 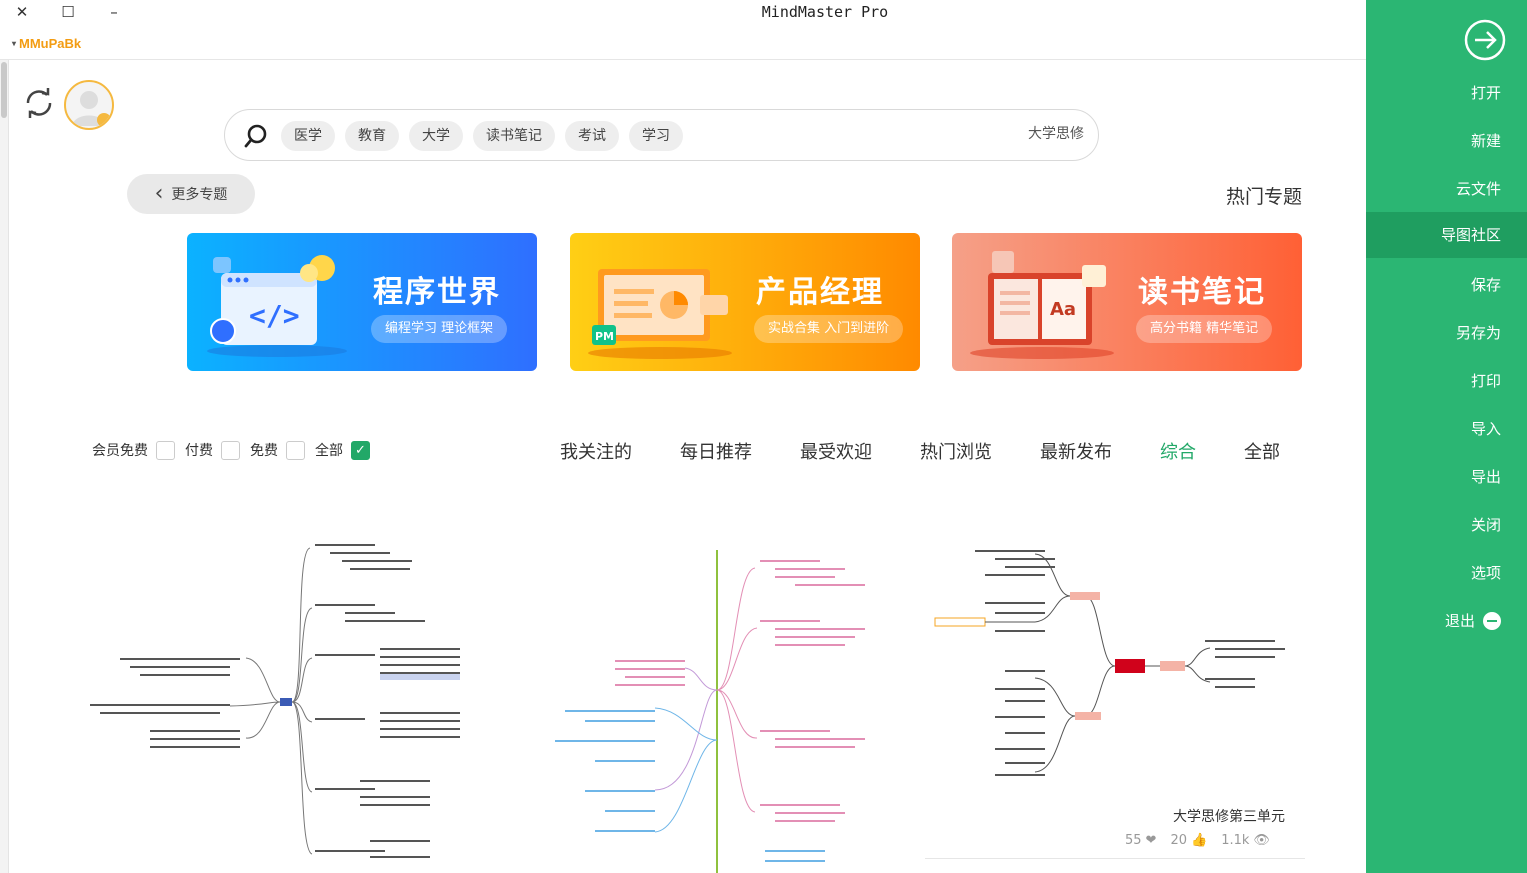 What do you see at coordinates (1262, 451) in the screenshot?
I see `tab-all: 全部` at bounding box center [1262, 451].